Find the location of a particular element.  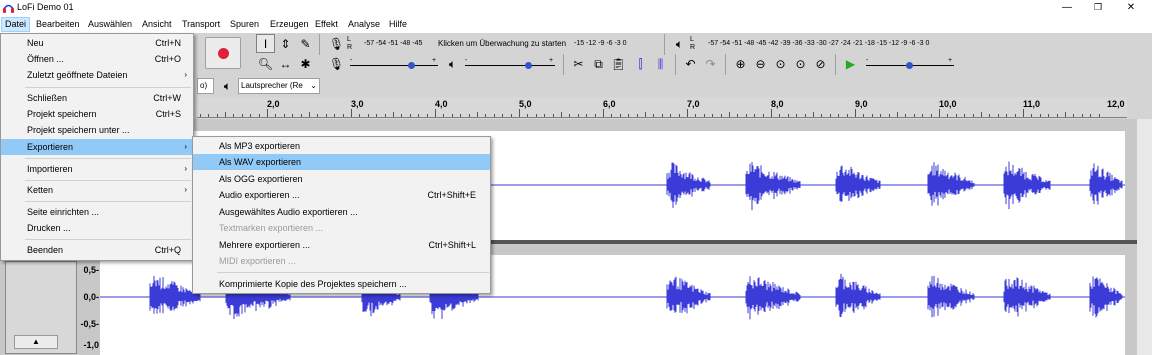

menu-transport: Transport is located at coordinates (201, 24).